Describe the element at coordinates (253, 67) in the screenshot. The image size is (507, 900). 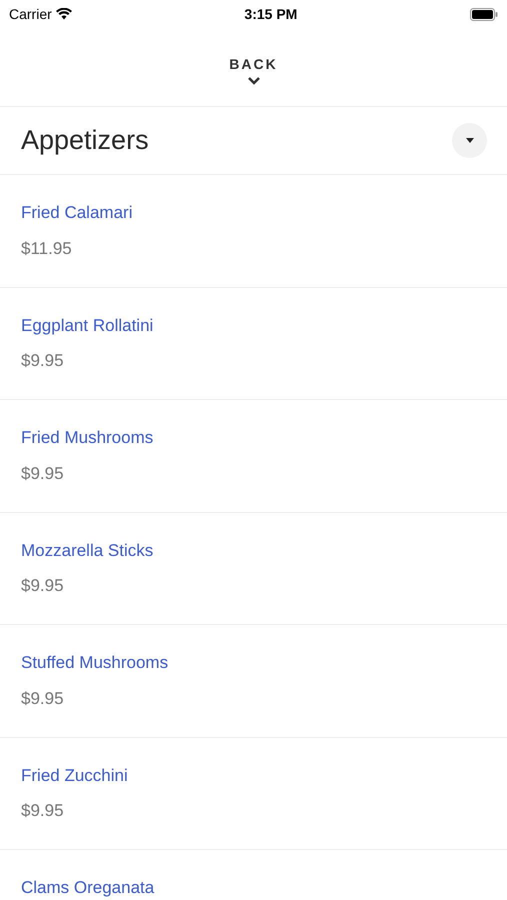
I see `back-button: BACK` at that location.